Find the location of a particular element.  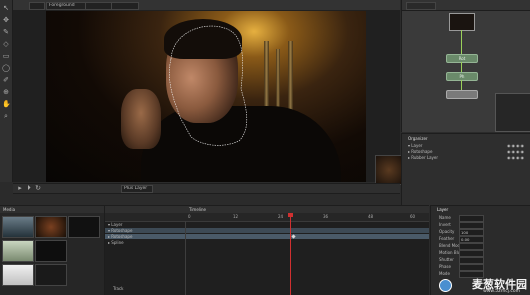

timeline-header: Timeline is located at coordinates (267, 209).